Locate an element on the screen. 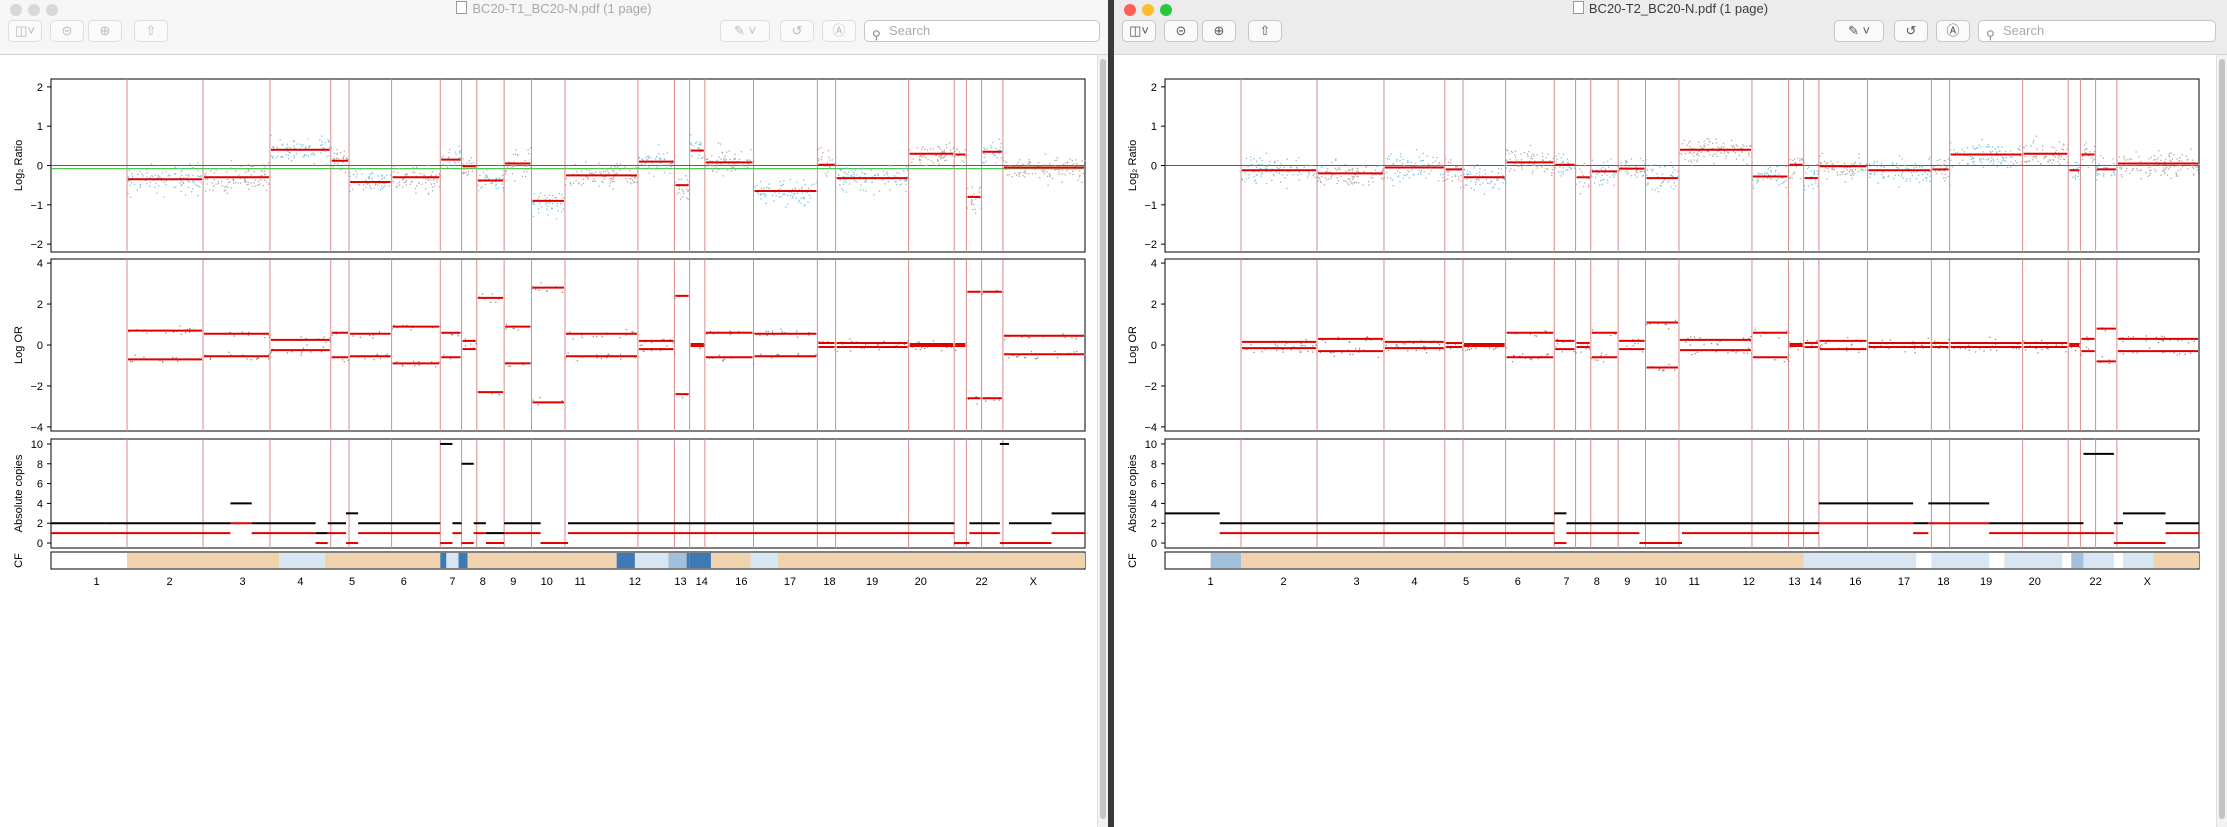  pen-icon: ✎ is located at coordinates (1853, 30).